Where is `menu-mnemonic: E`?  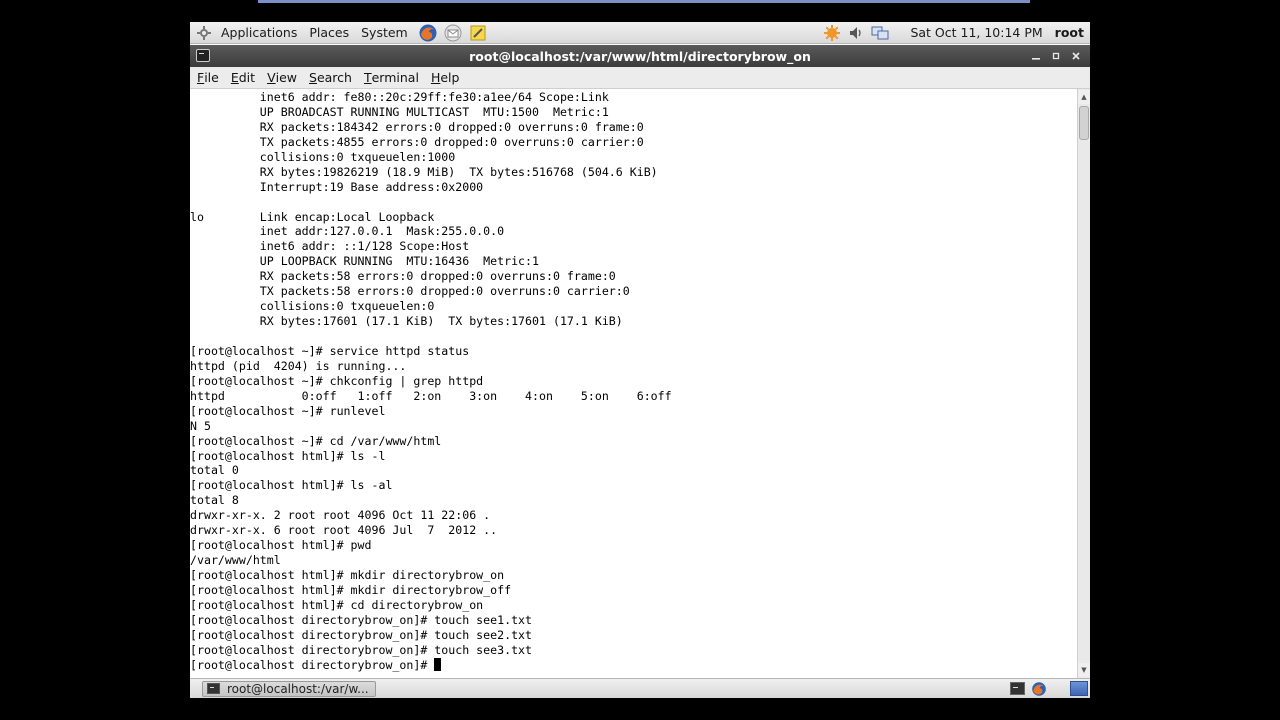 menu-mnemonic: E is located at coordinates (234, 77).